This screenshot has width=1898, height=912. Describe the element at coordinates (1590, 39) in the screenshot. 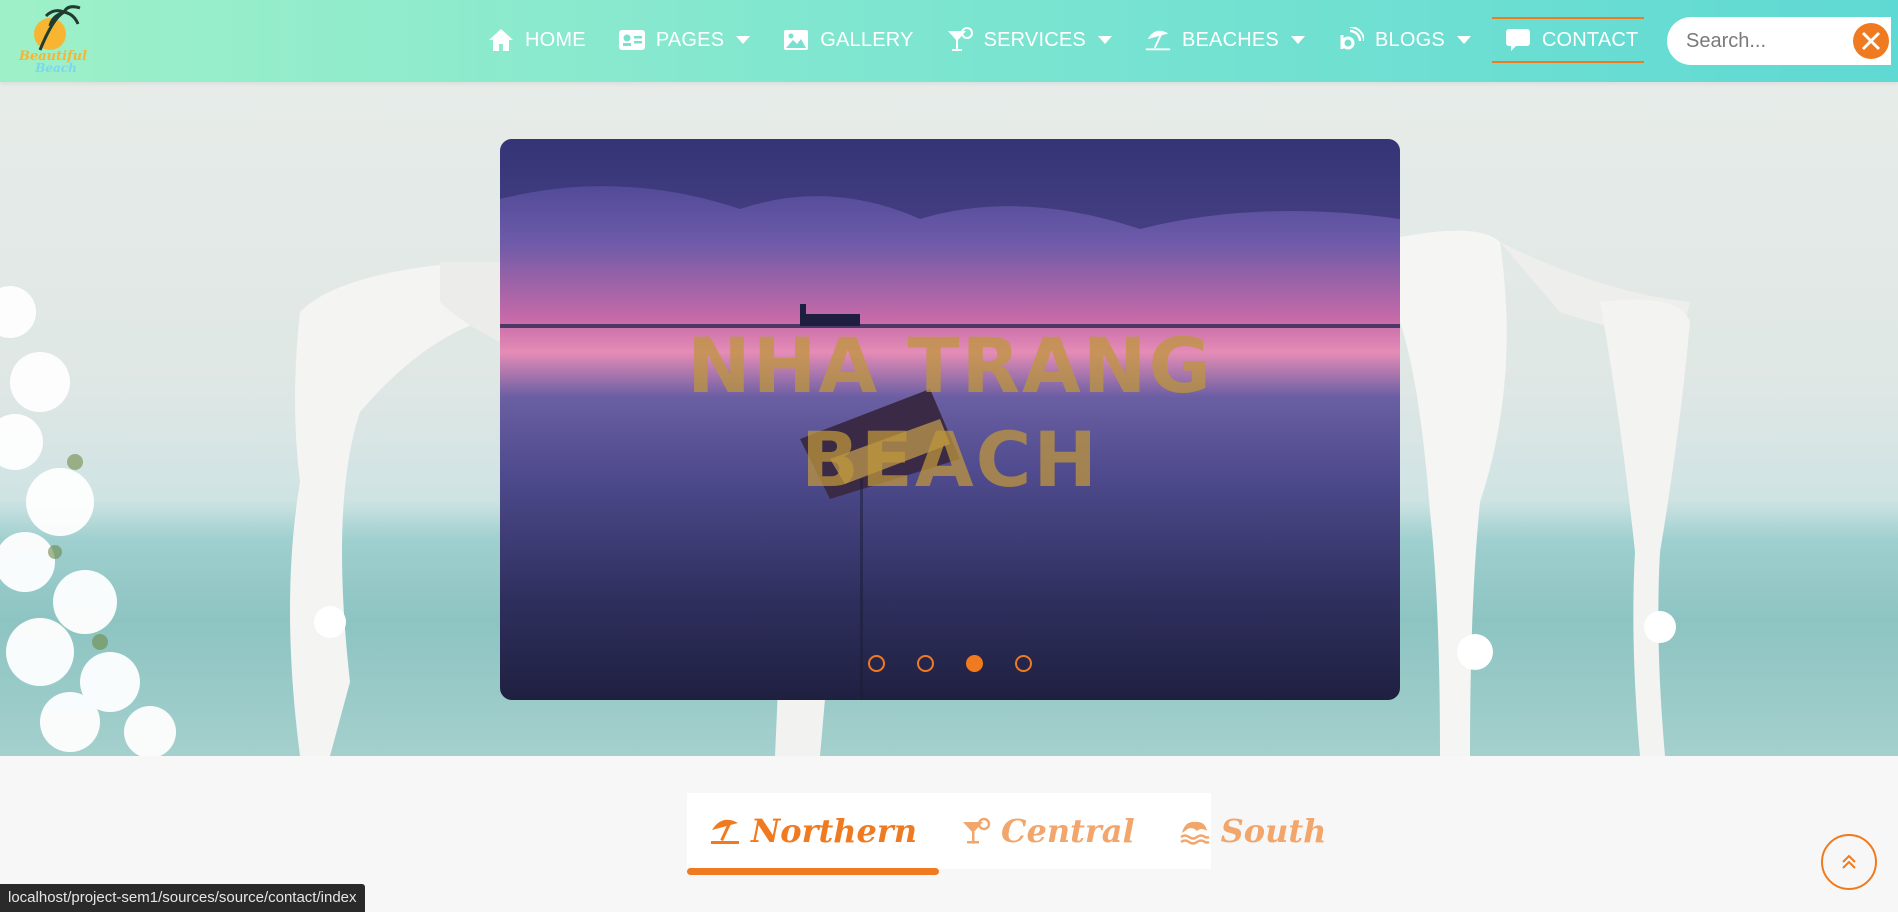

I see `nav-contact-label: CONTACT` at that location.